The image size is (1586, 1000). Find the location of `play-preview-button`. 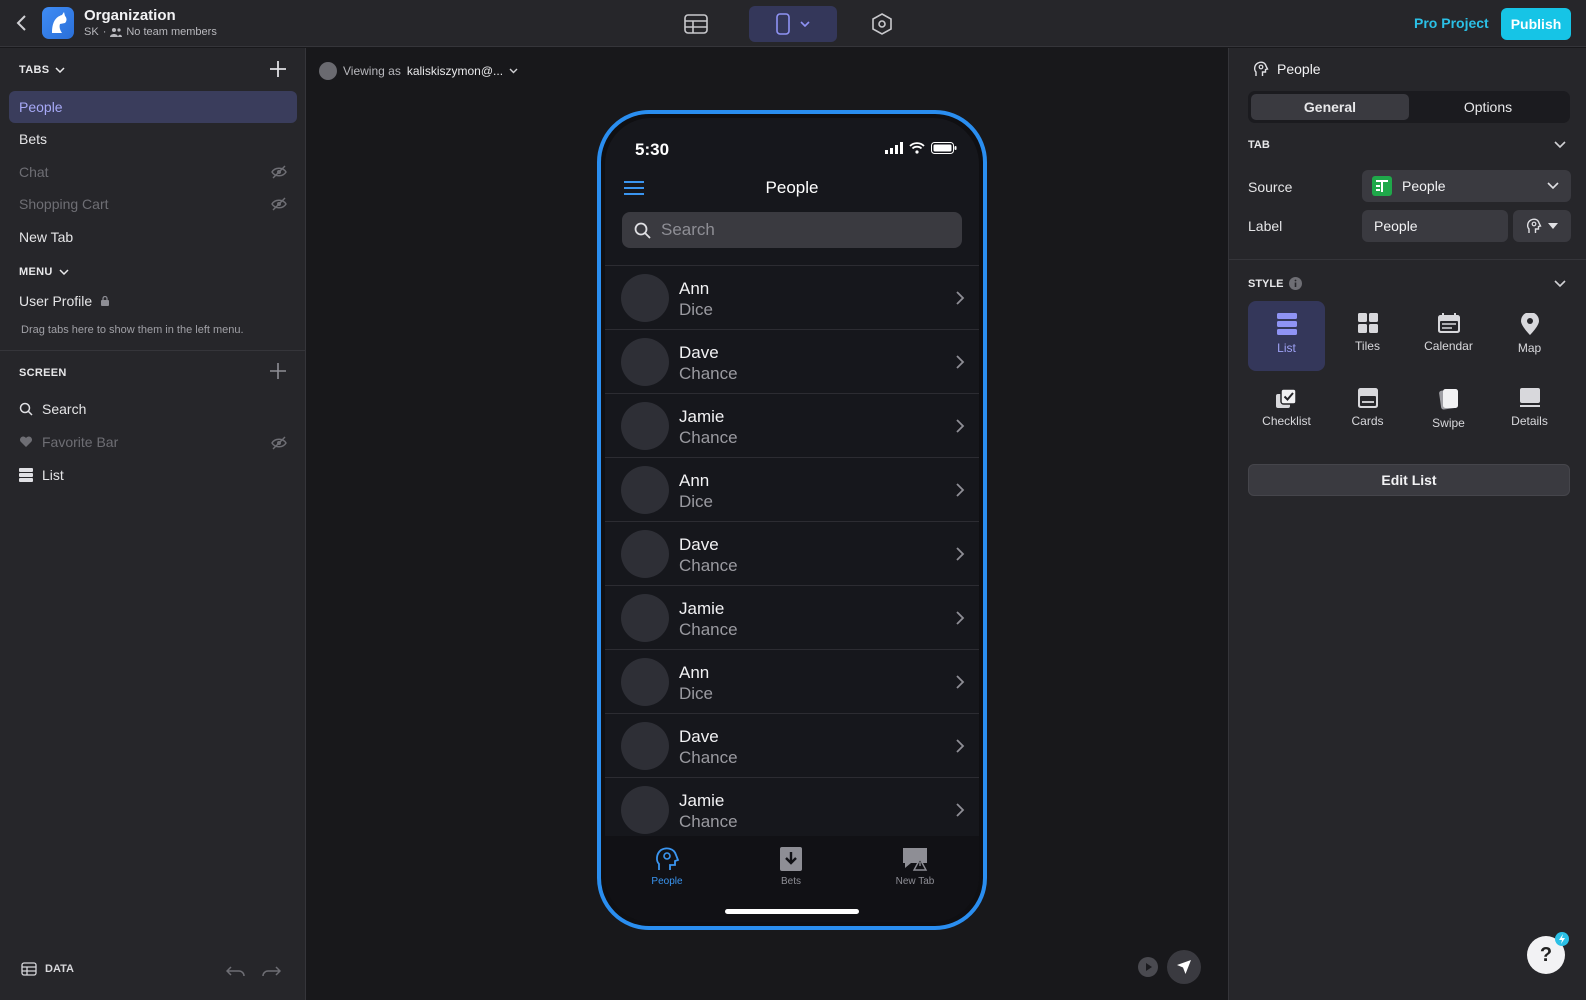

play-preview-button is located at coordinates (1148, 967).